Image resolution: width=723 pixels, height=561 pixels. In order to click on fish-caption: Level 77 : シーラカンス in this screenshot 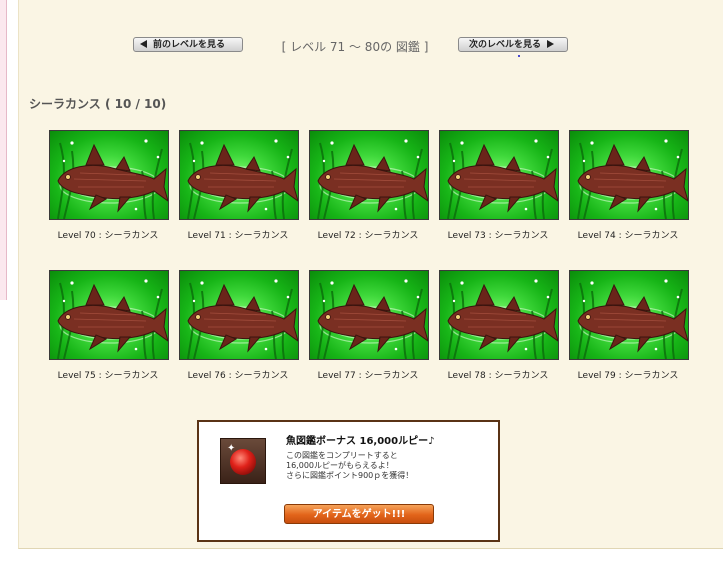, I will do `click(368, 376)`.